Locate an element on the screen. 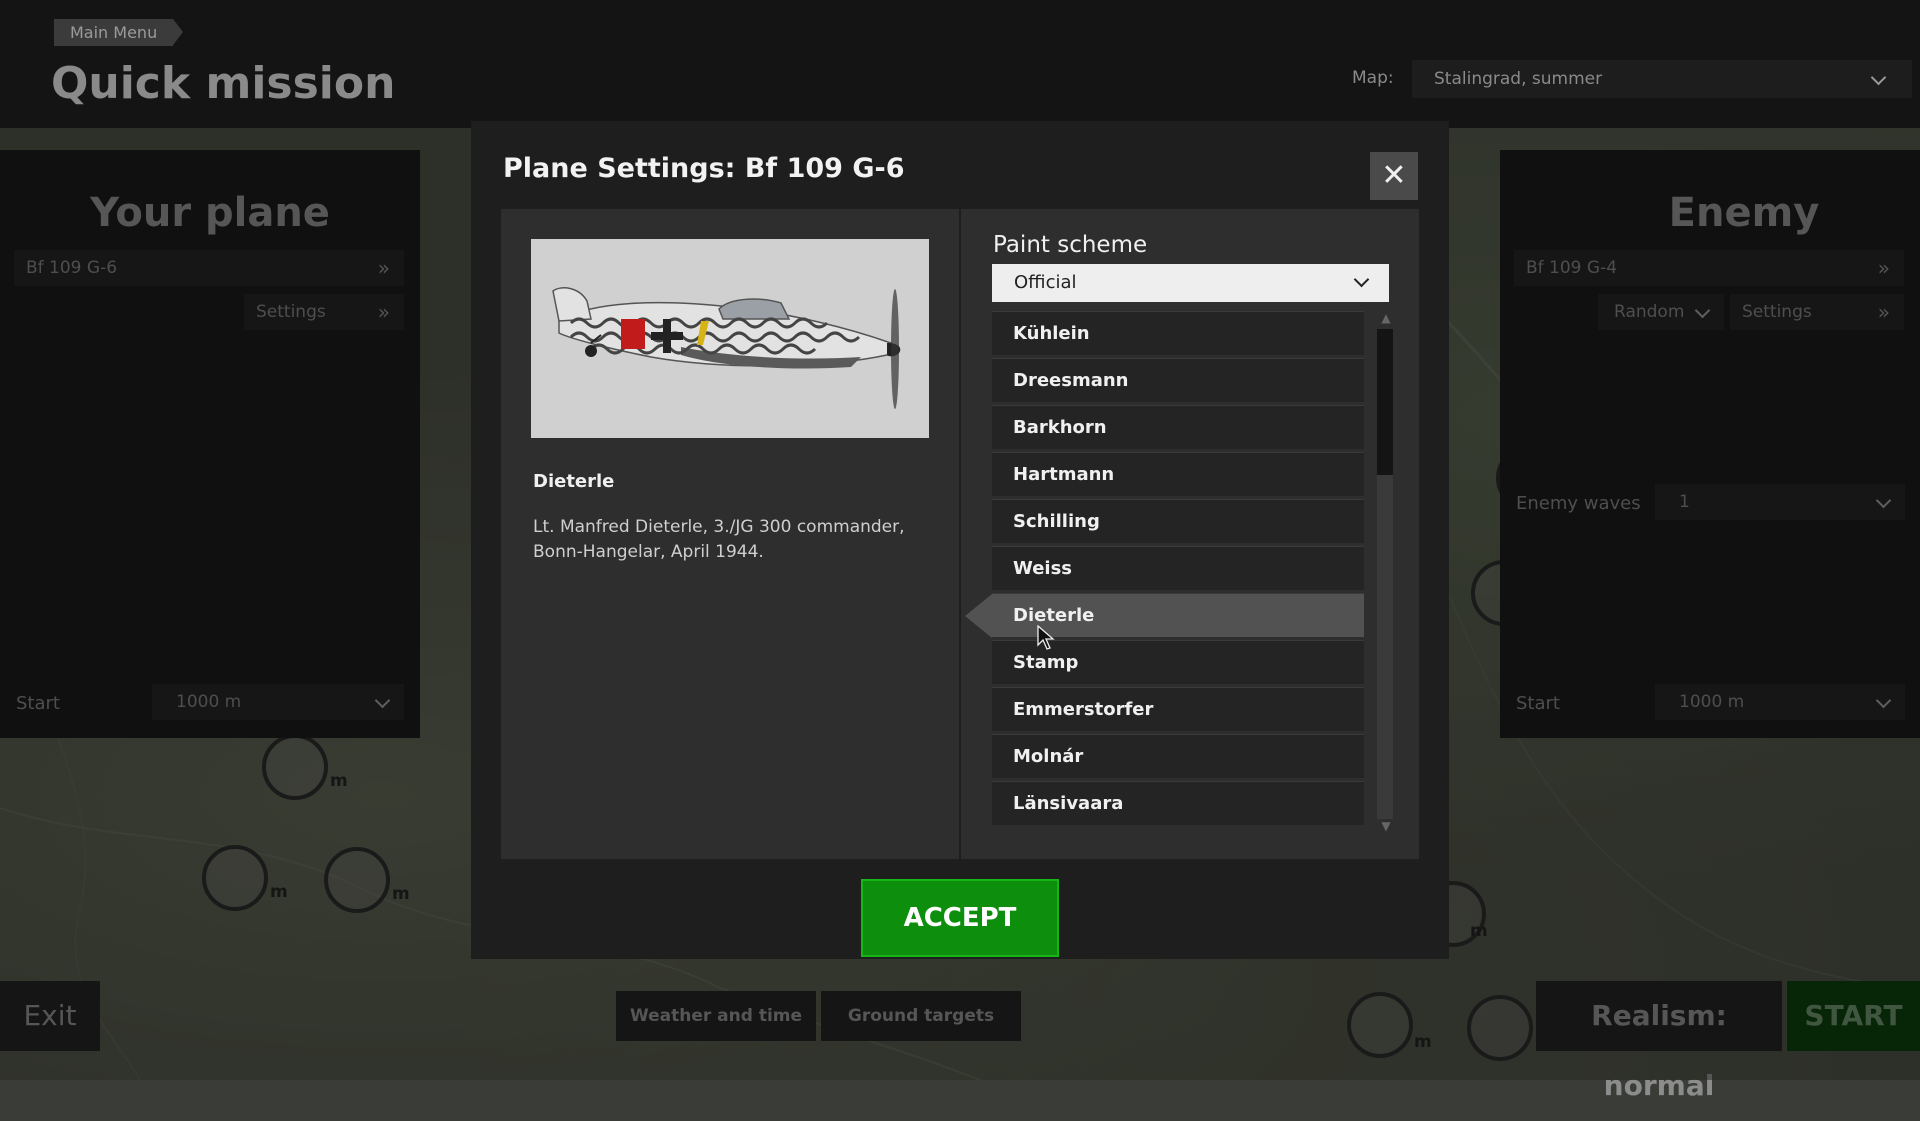  skin-list-item: Kühlein is located at coordinates (1178, 333).